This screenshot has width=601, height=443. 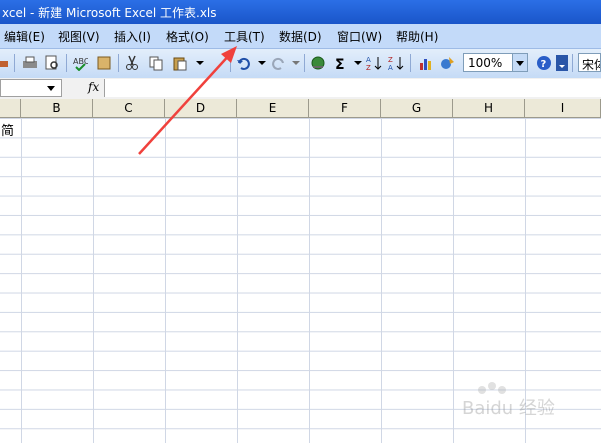 I want to click on baidu-watermark: Baidu 经验, so click(x=522, y=400).